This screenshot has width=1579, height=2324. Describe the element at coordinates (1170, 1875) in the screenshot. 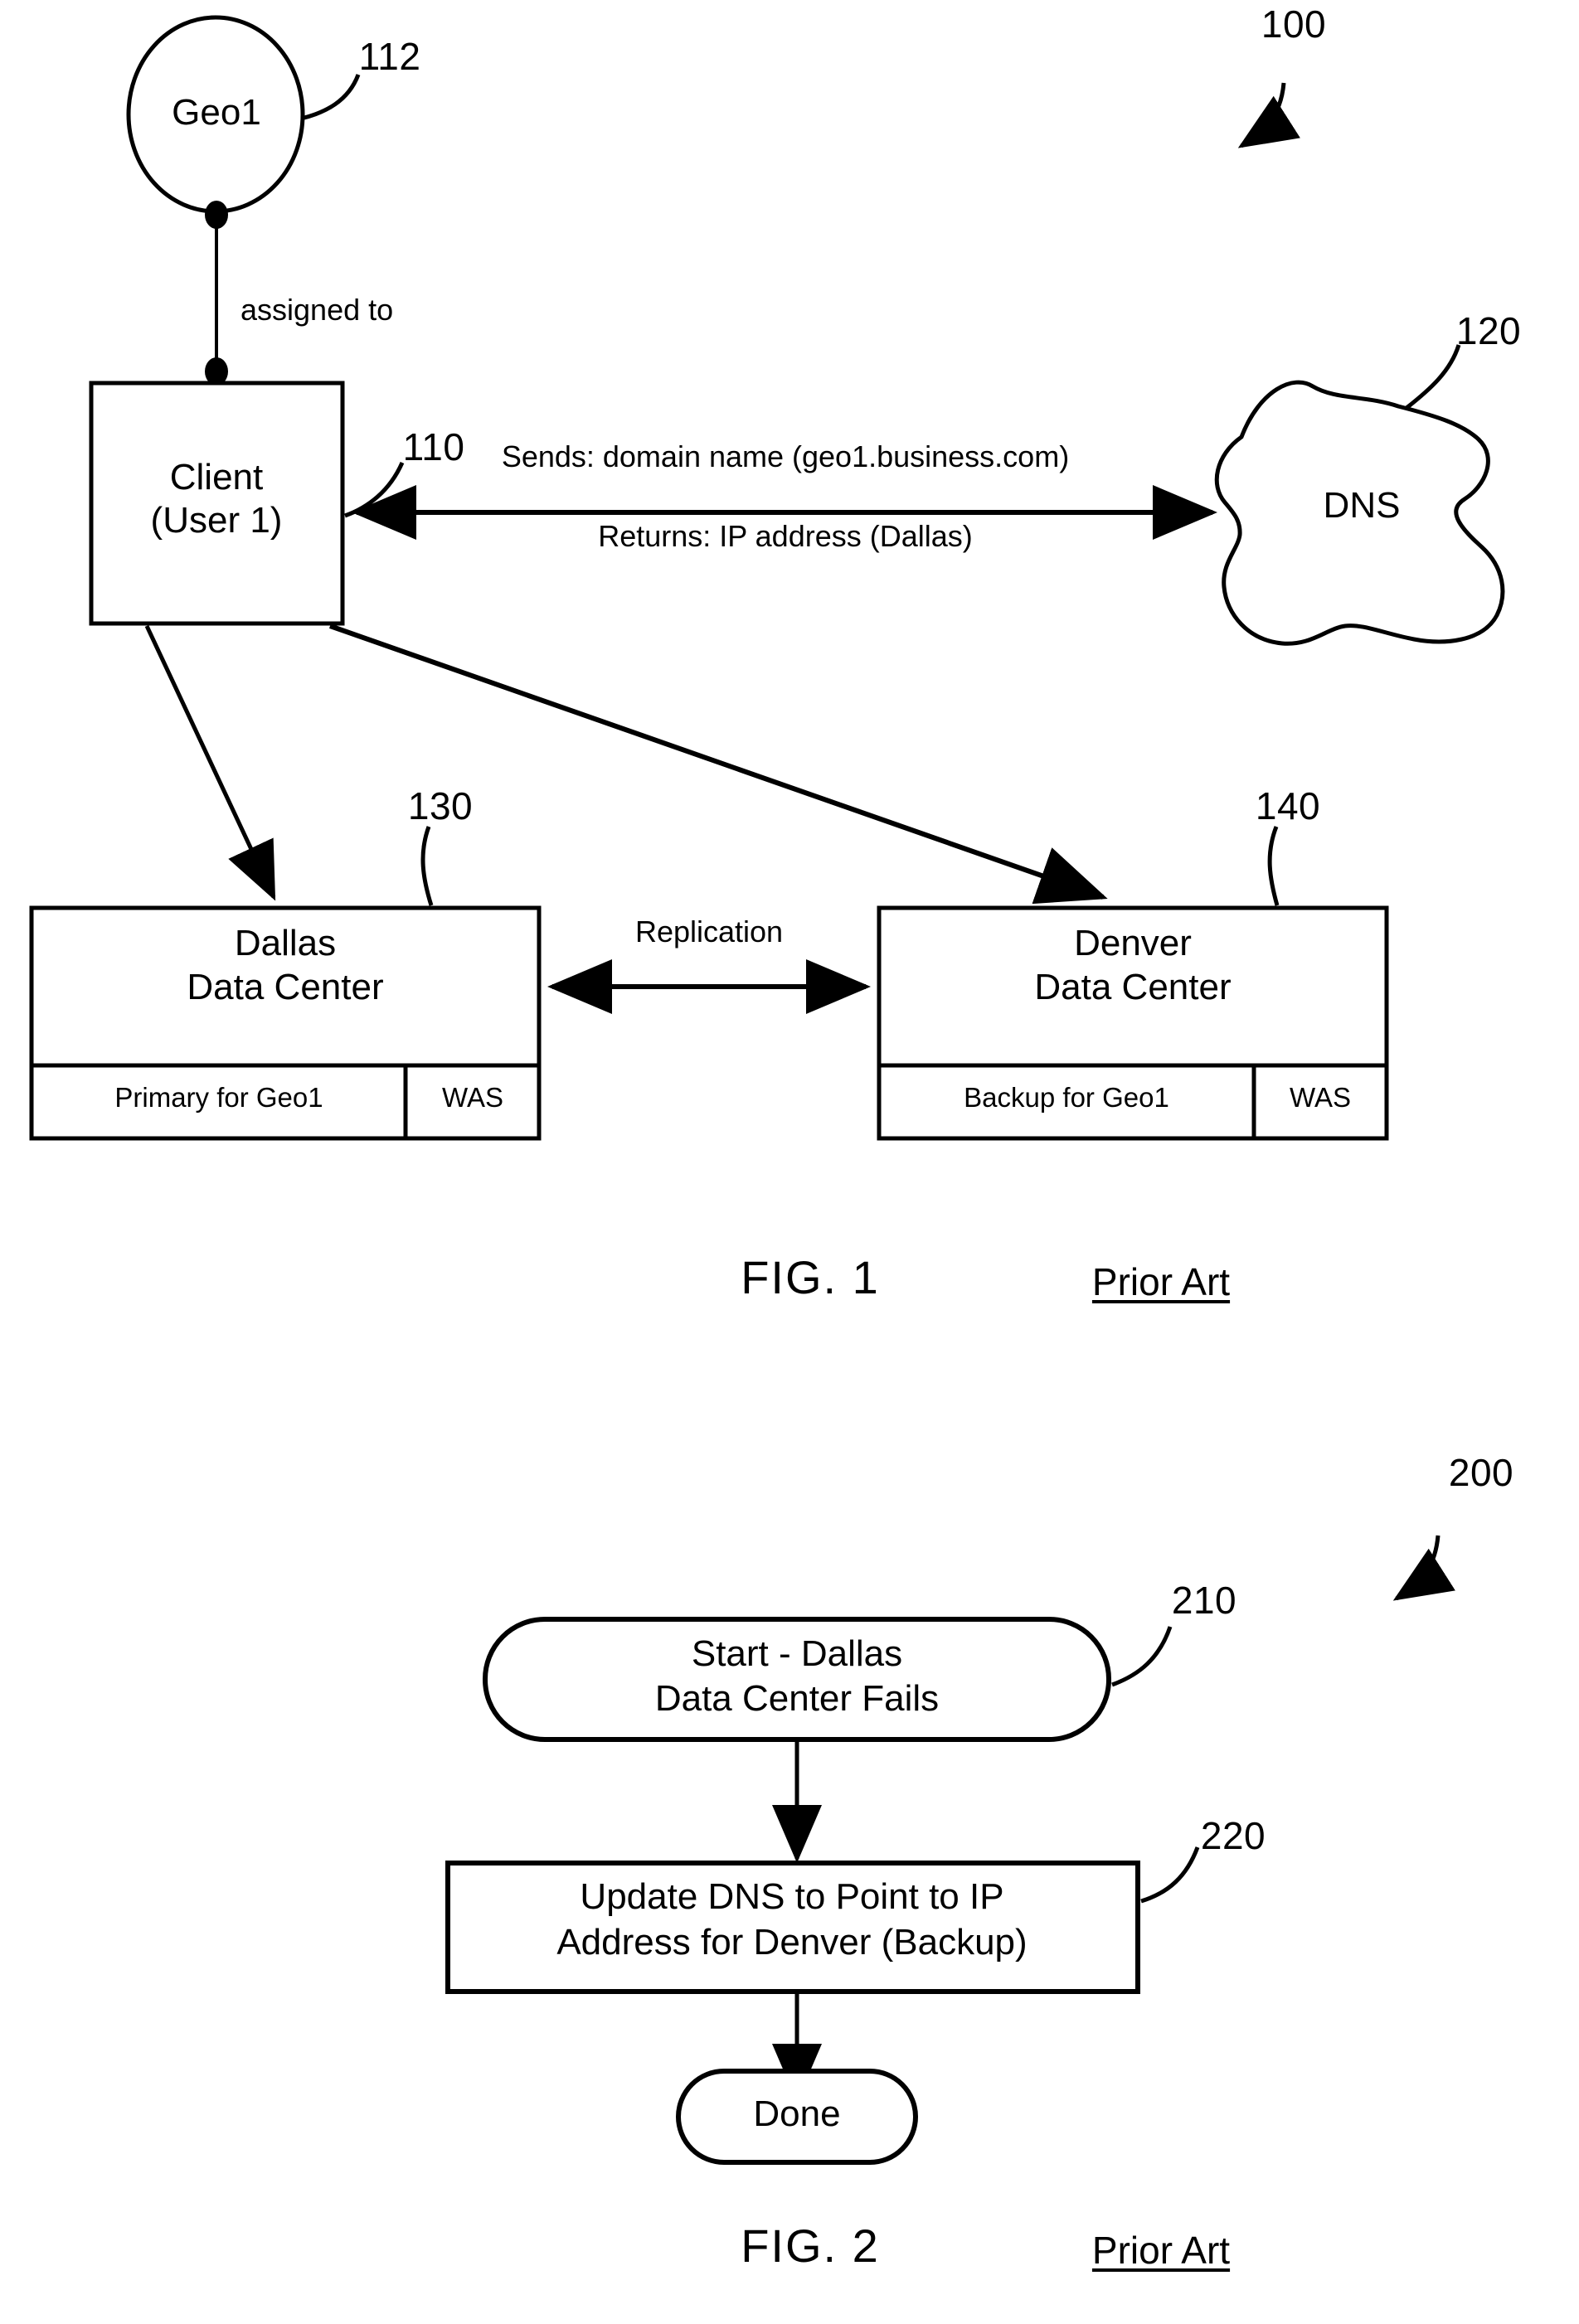

I see `ref-220-leader` at that location.